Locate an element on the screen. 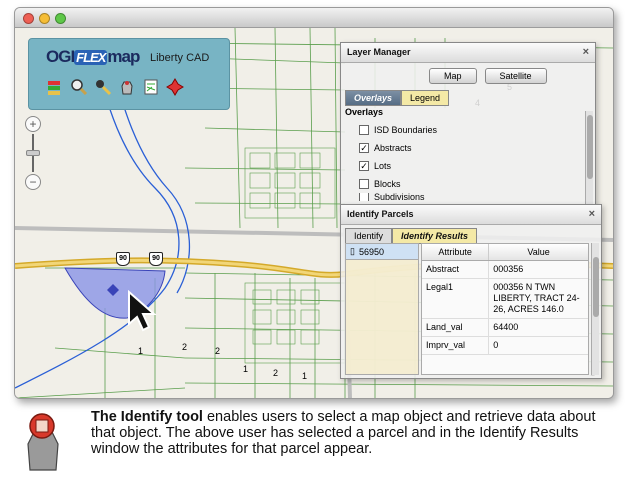 The height and width of the screenshot is (483, 625). overlay-label: Lots is located at coordinates (383, 166).